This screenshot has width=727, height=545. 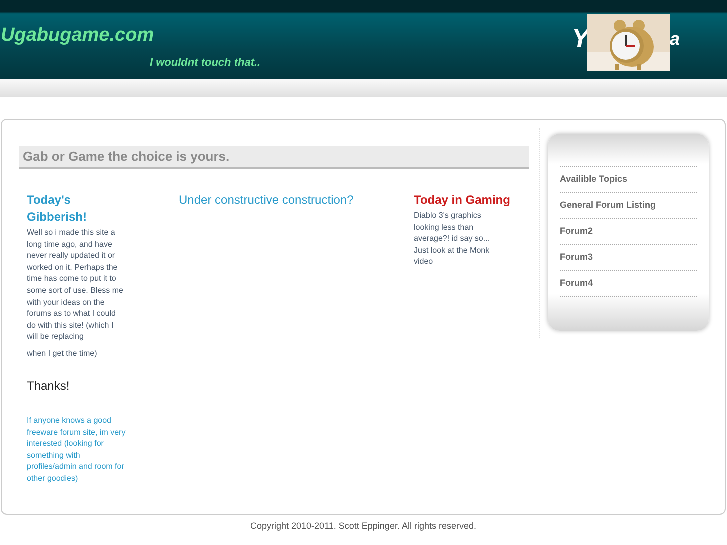 What do you see at coordinates (274, 157) in the screenshot?
I see `section-title: Gab or Game the choice is yours.` at bounding box center [274, 157].